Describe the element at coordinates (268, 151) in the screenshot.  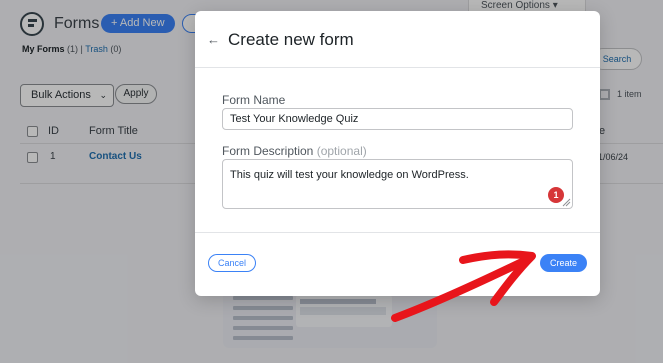
I see `form-description-label: Form Description` at that location.